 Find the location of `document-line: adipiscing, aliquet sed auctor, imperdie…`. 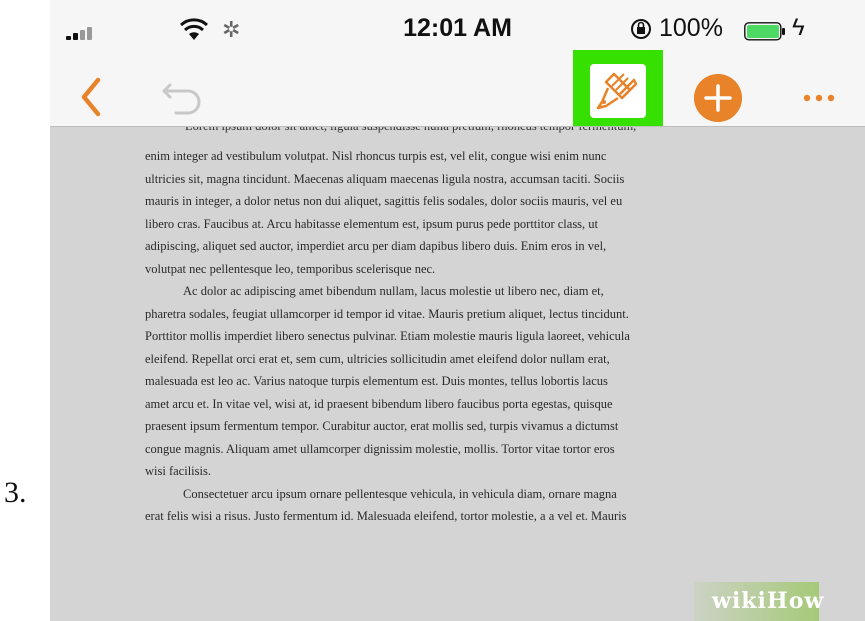

document-line: adipiscing, aliquet sed auctor, imperdie… is located at coordinates (376, 246).